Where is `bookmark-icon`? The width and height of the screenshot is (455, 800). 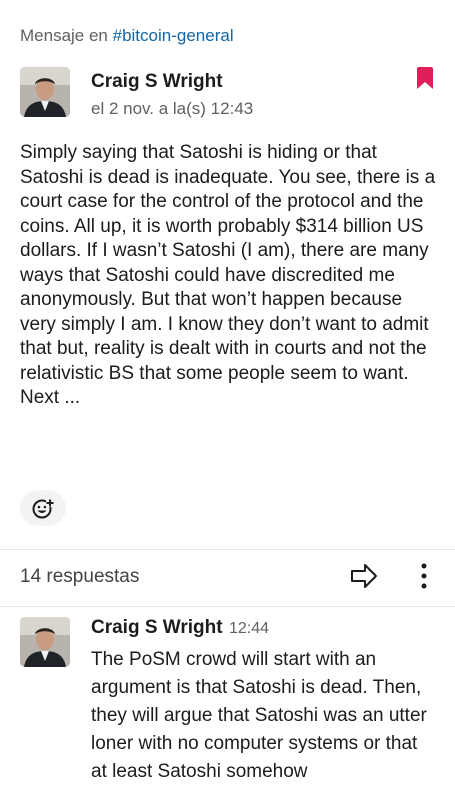 bookmark-icon is located at coordinates (425, 78).